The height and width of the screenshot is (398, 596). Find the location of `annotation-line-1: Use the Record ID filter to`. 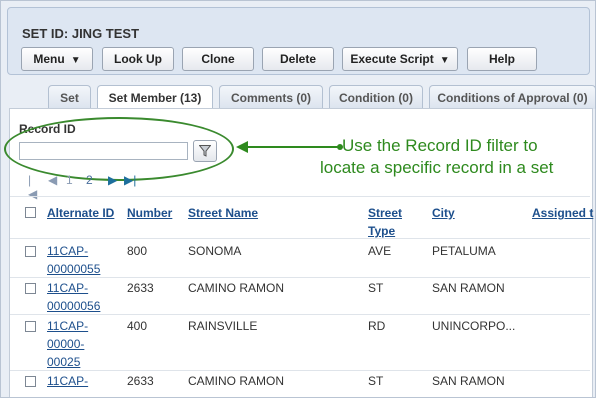

annotation-line-1: Use the Record ID filter to is located at coordinates (440, 145).